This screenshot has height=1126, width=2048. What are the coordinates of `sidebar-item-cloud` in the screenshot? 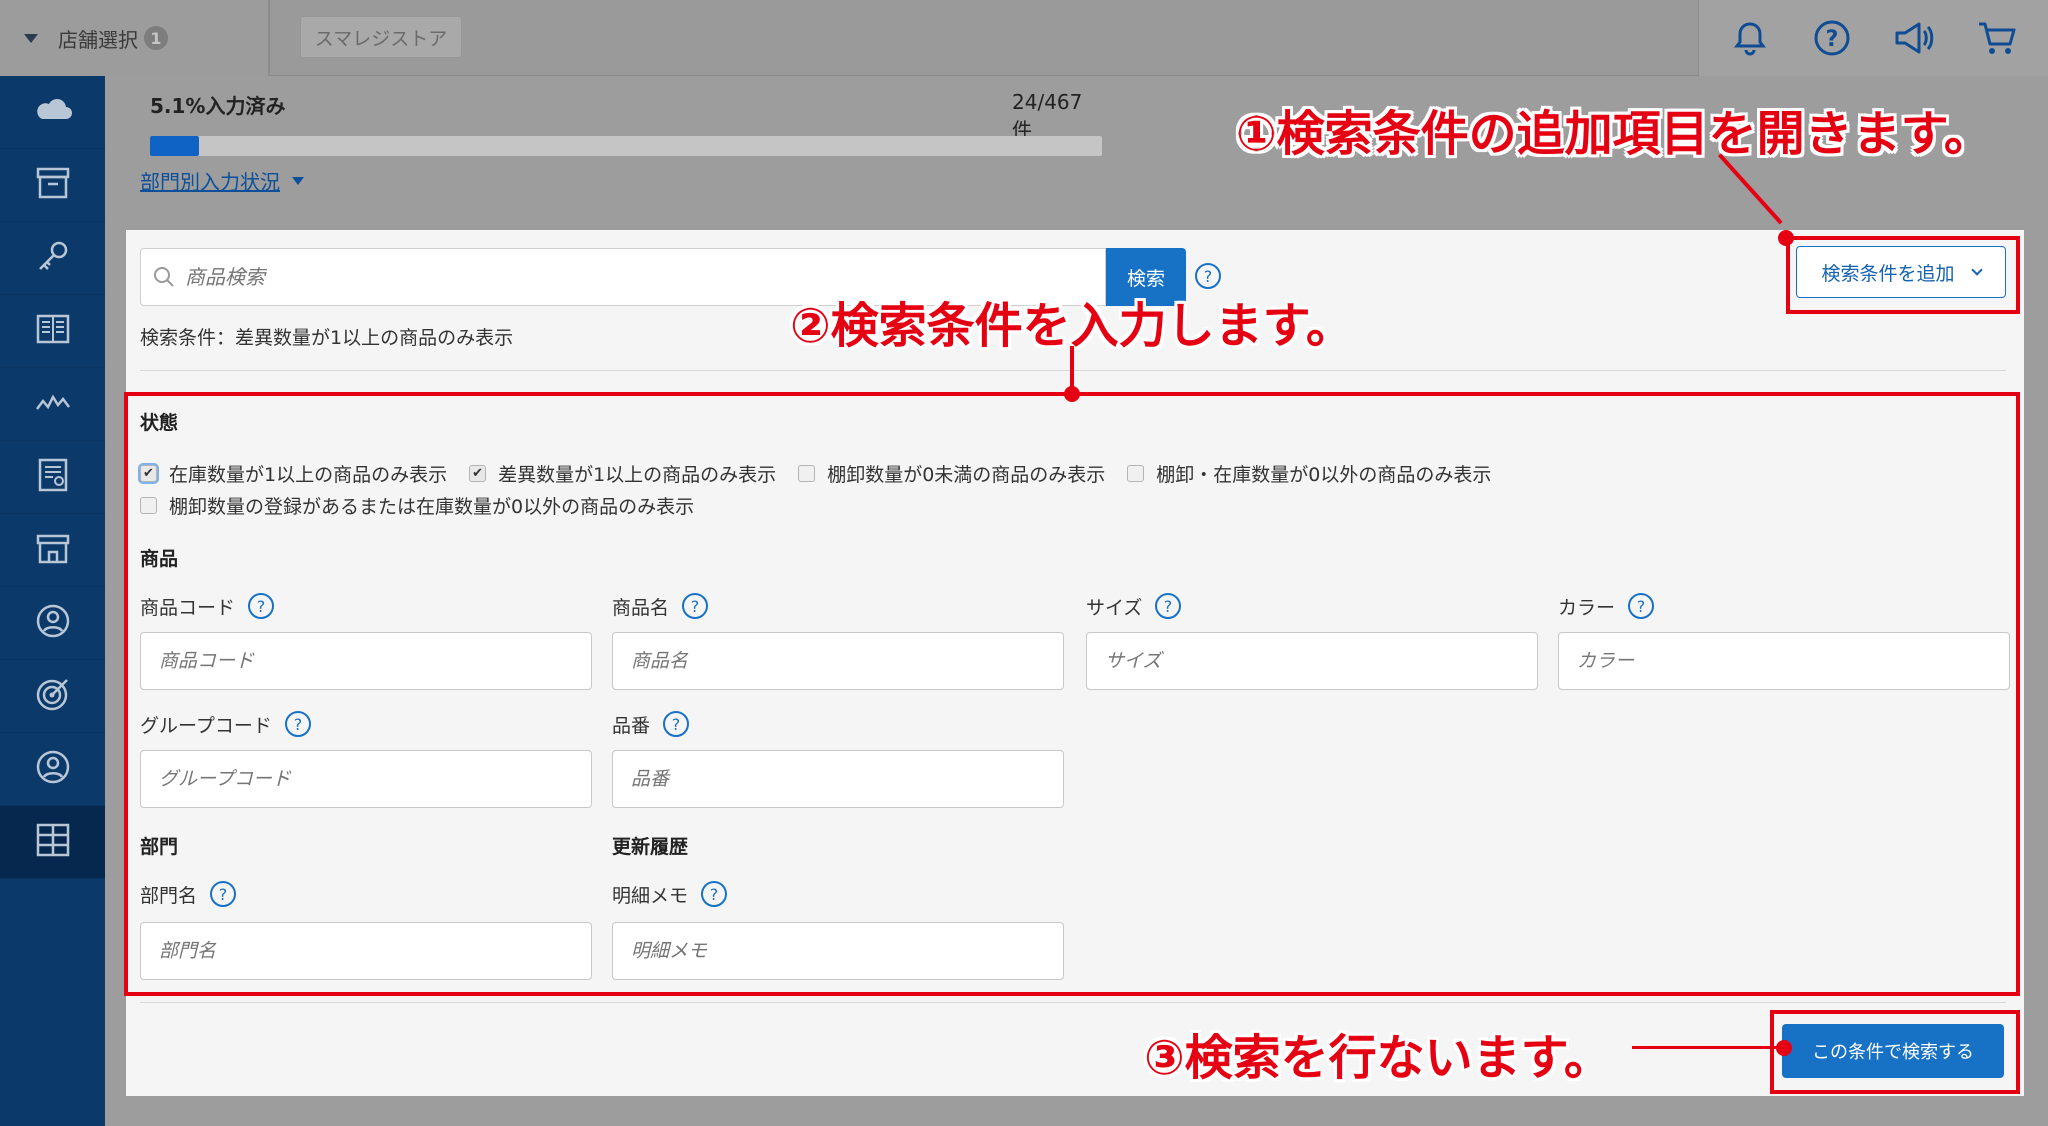 It's located at (52, 112).